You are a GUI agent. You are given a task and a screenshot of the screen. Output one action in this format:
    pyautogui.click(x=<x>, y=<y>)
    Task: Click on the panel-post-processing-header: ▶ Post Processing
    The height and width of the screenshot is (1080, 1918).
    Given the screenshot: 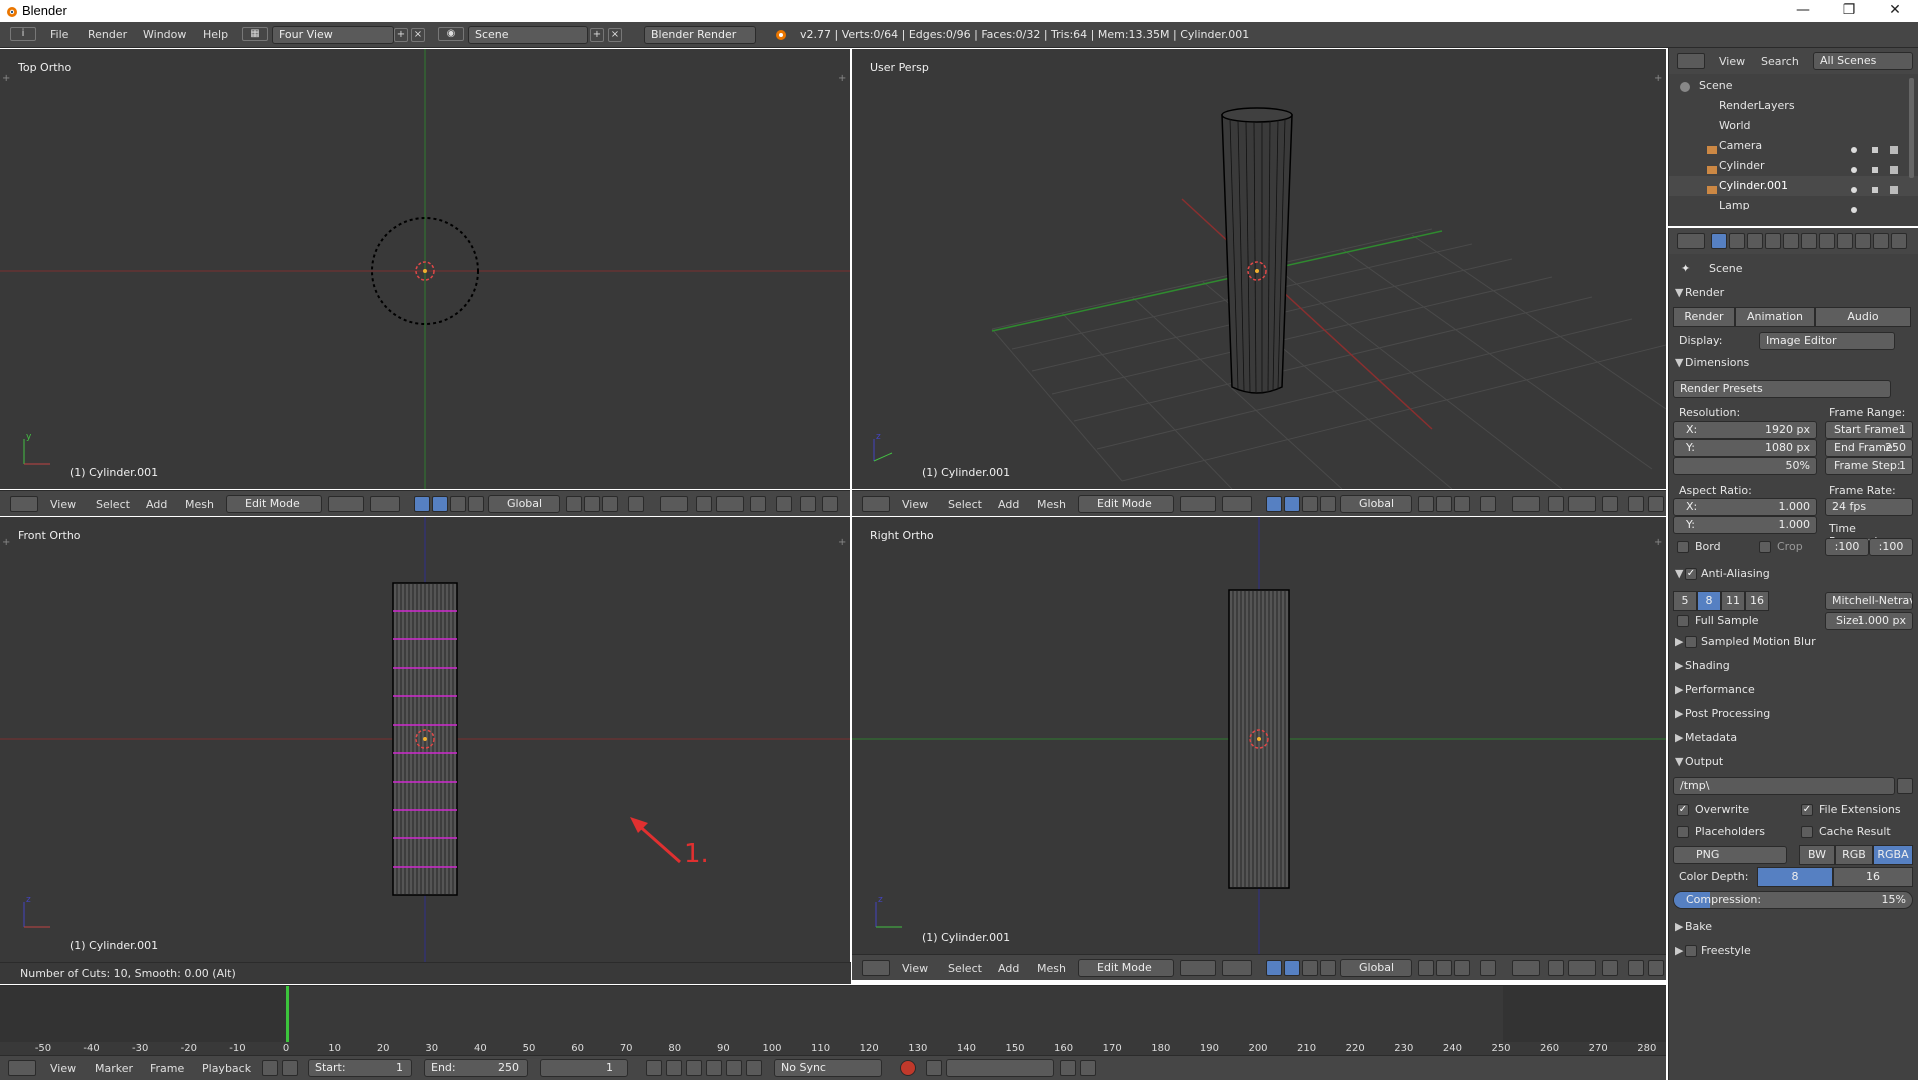 What is the action you would take?
    pyautogui.click(x=1794, y=713)
    